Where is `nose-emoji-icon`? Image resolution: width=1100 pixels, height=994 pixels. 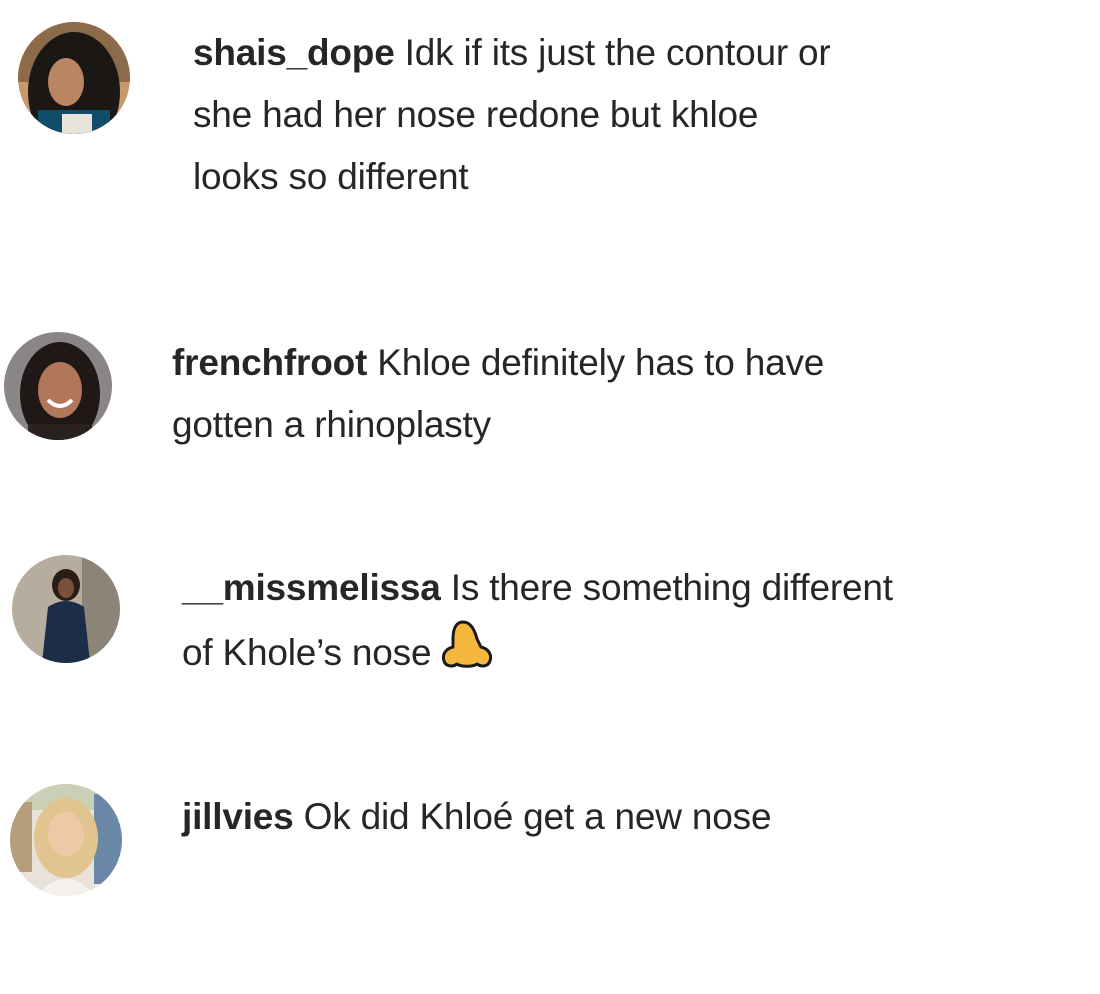 nose-emoji-icon is located at coordinates (467, 653).